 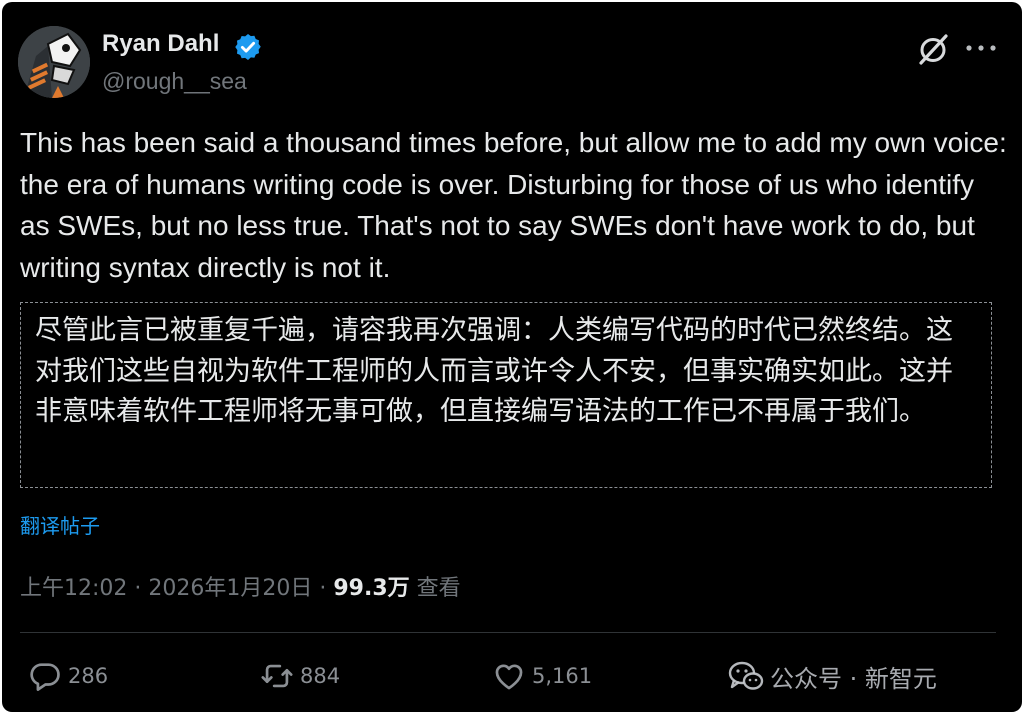 What do you see at coordinates (438, 588) in the screenshot?
I see `views-label: 查看` at bounding box center [438, 588].